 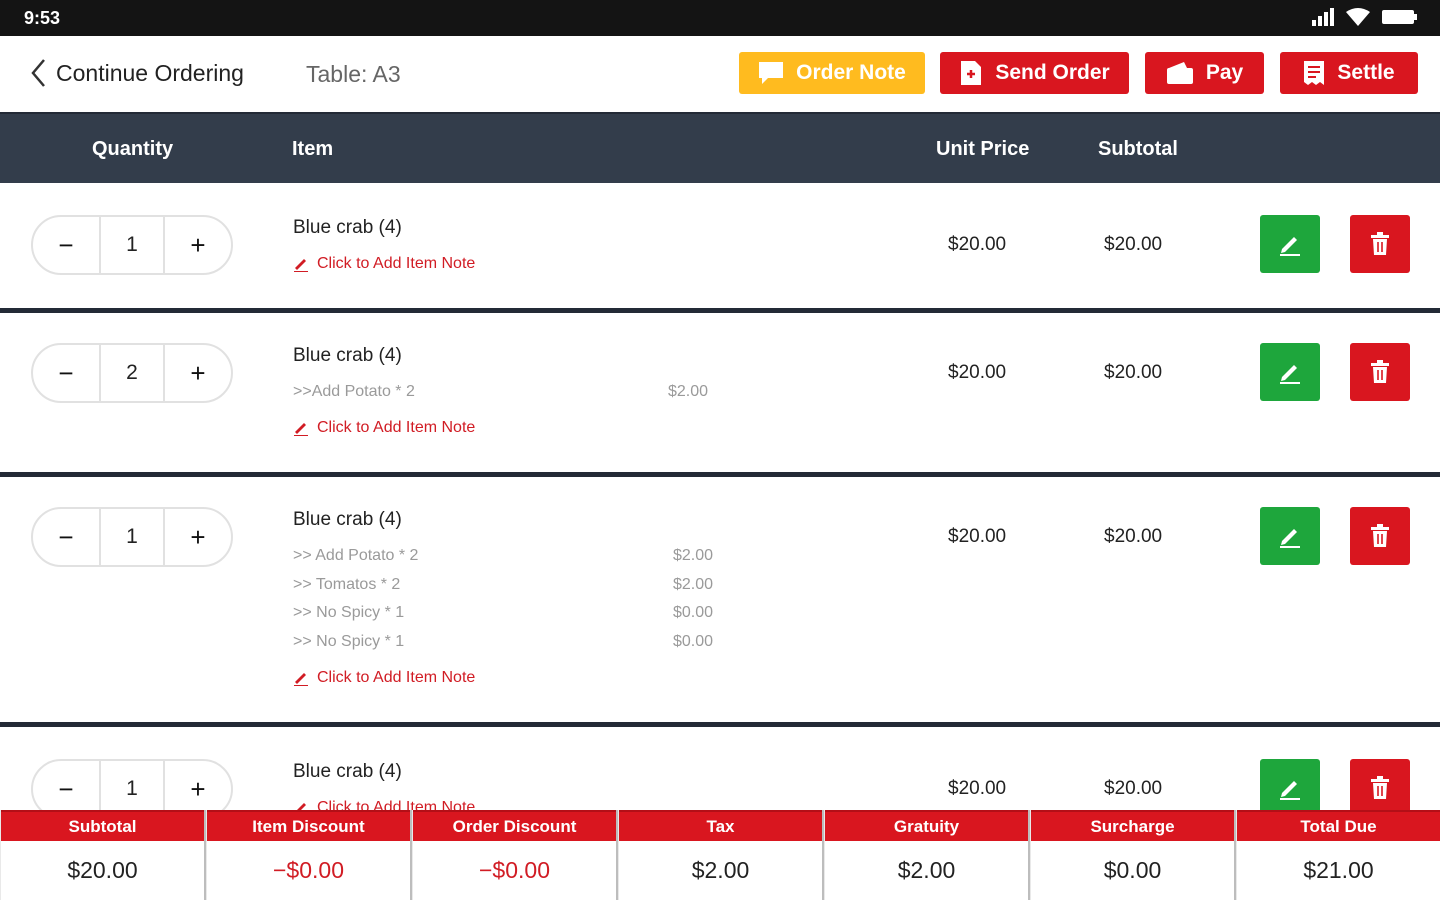 What do you see at coordinates (1052, 72) in the screenshot?
I see `send-order-label: Send Order` at bounding box center [1052, 72].